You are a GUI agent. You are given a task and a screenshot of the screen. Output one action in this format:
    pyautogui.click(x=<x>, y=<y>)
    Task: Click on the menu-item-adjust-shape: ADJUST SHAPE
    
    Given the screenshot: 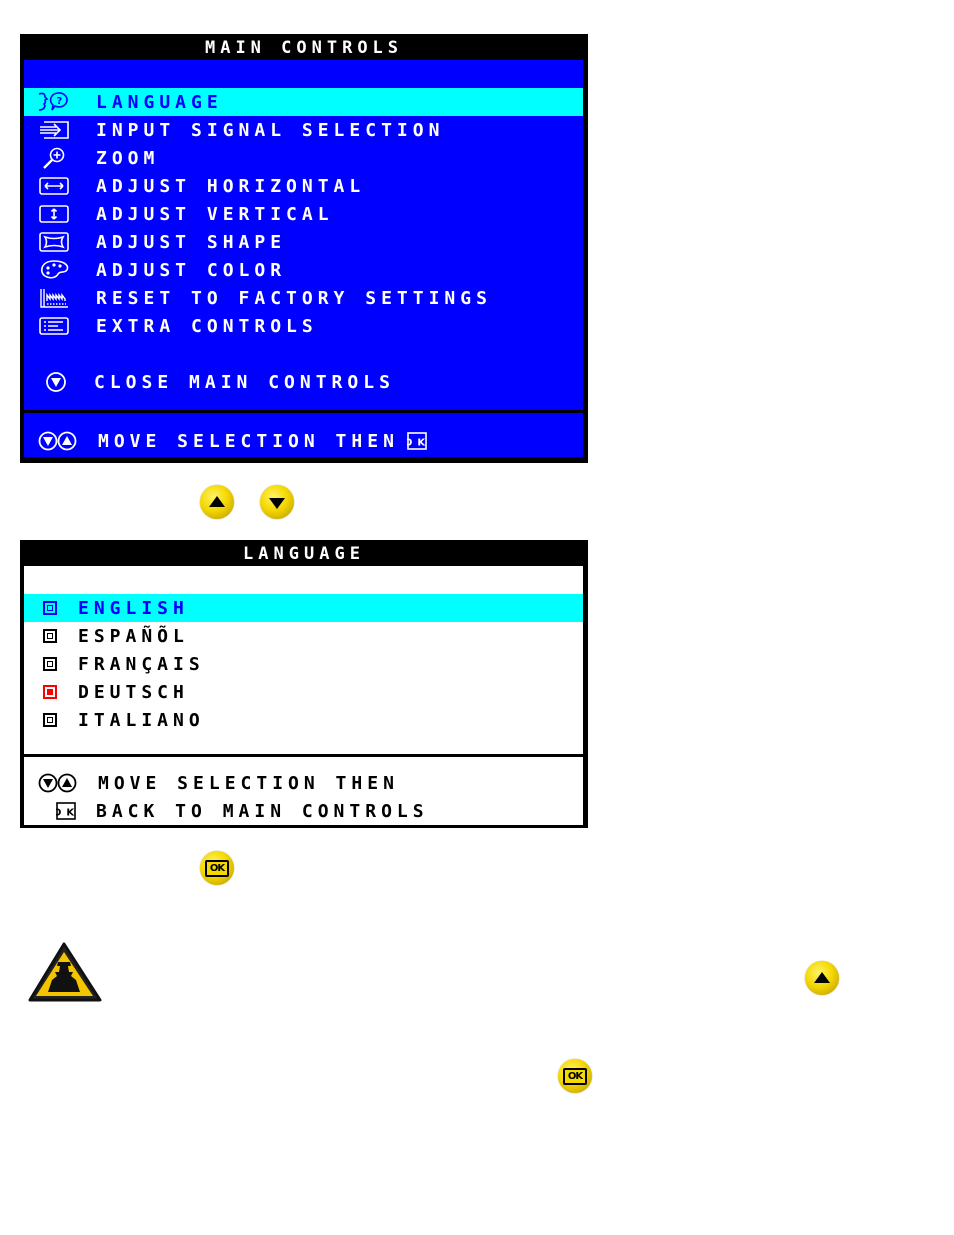 What is the action you would take?
    pyautogui.click(x=303, y=242)
    